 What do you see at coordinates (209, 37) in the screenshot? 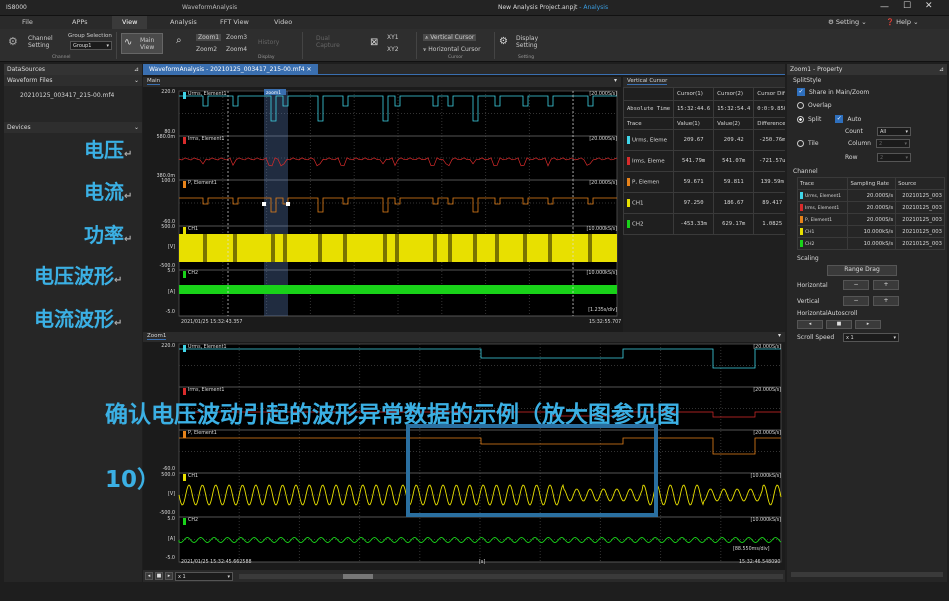
I see `zoom1-button: Zoom1` at bounding box center [209, 37].